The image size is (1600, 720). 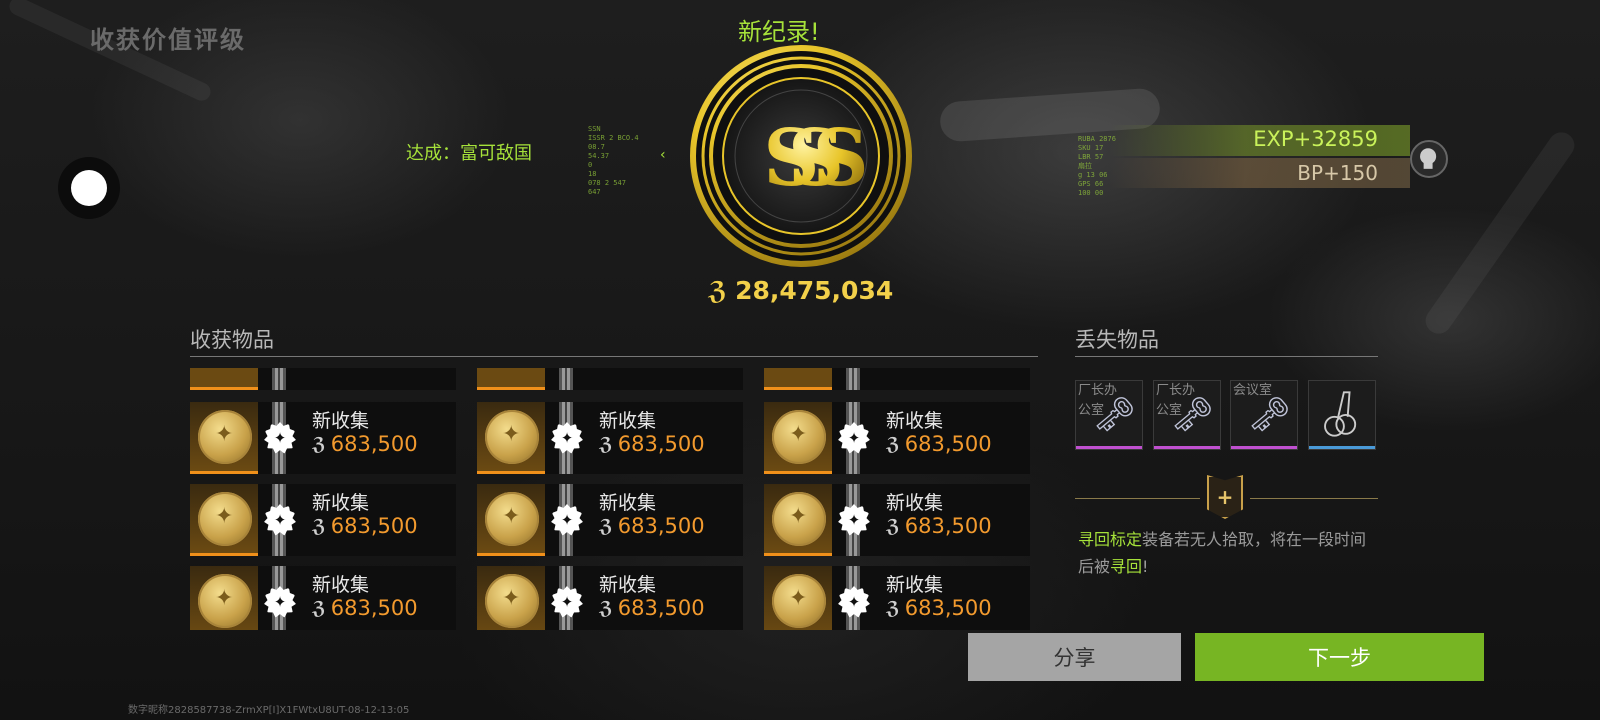 What do you see at coordinates (1315, 139) in the screenshot?
I see `exp-reward: EXP+32859` at bounding box center [1315, 139].